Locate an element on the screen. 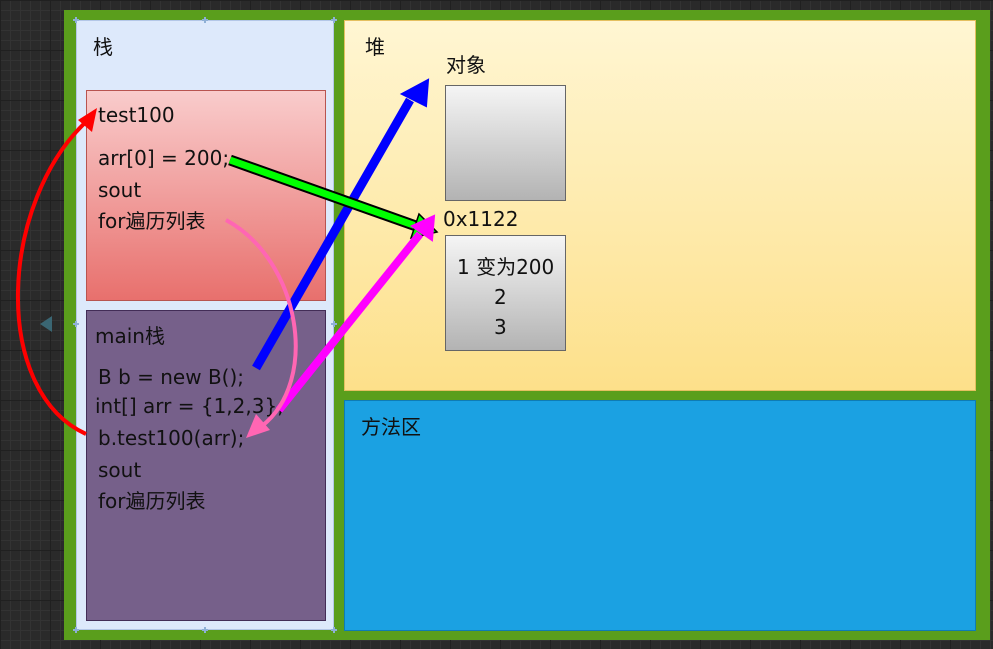 This screenshot has width=993, height=649. new-object-arrow is located at coordinates (333, 234).